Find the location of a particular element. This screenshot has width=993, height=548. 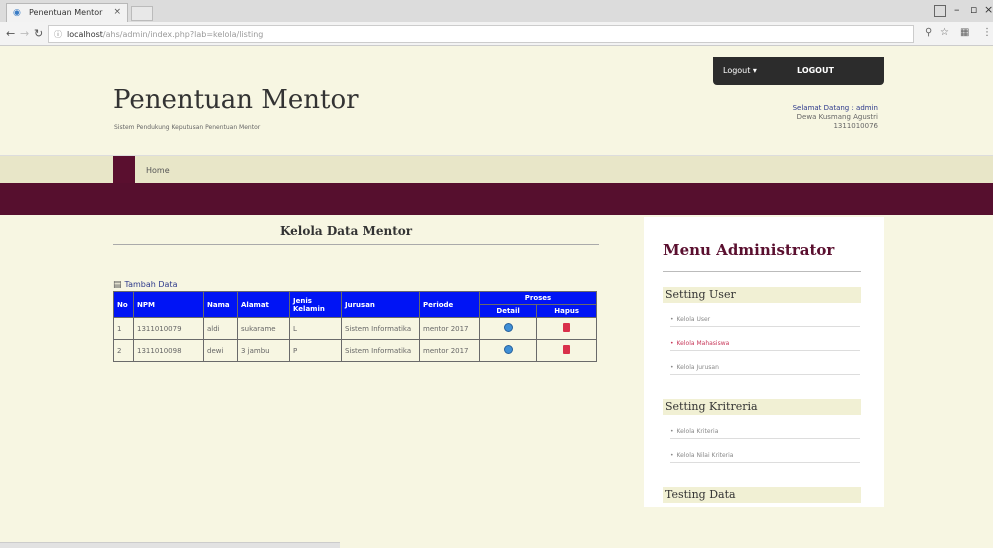

cell-no: 2 is located at coordinates (123, 350).